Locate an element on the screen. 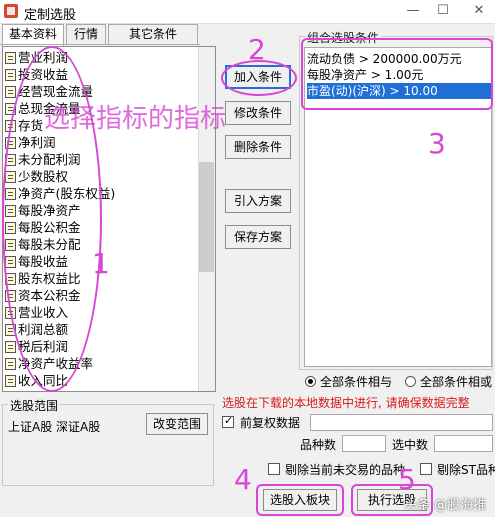 The image size is (495, 517). scope-value: 上证A股 深证A股 is located at coordinates (54, 427).